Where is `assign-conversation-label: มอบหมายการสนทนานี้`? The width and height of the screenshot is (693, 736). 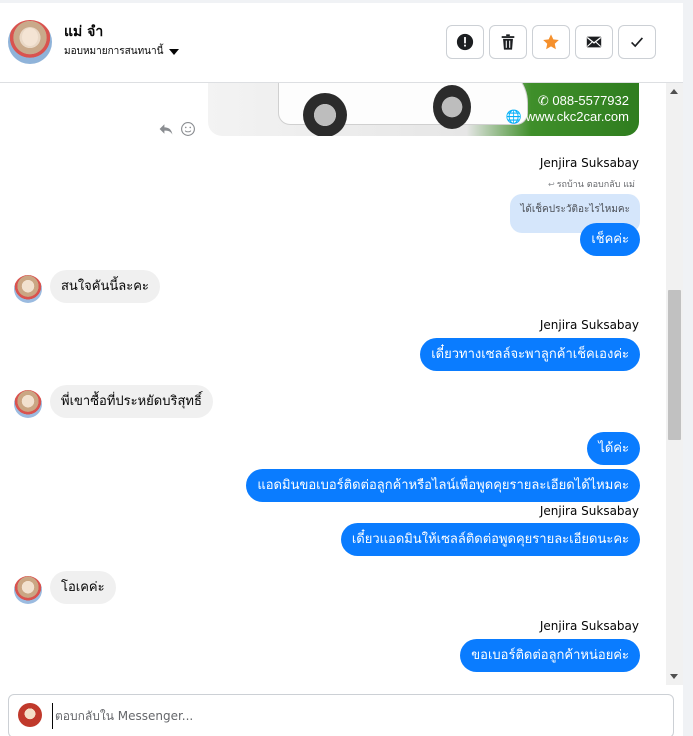 assign-conversation-label: มอบหมายการสนทนานี้ is located at coordinates (114, 51).